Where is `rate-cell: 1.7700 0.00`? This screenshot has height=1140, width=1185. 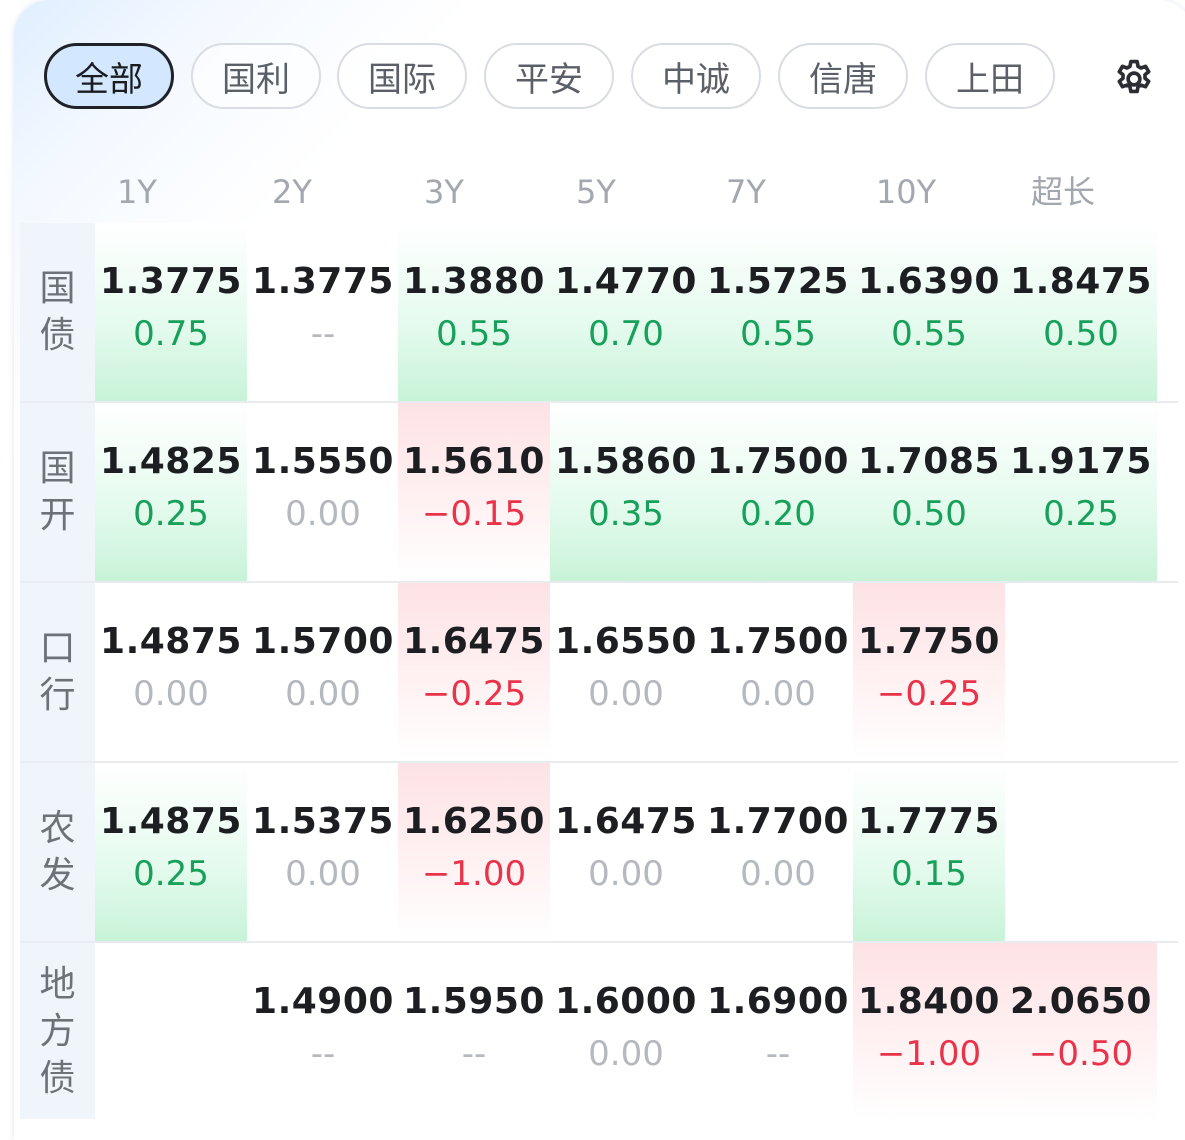
rate-cell: 1.7700 0.00 is located at coordinates (778, 852).